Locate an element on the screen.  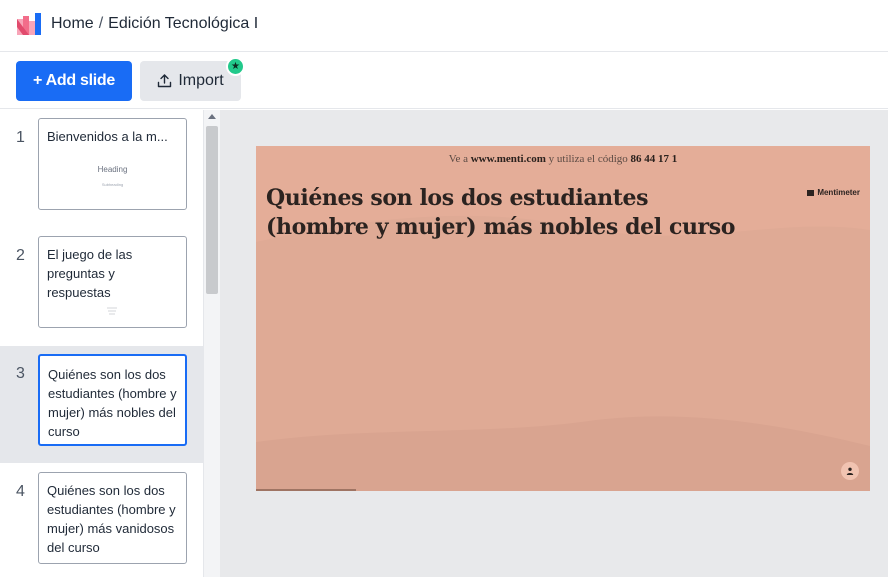
add-slide-label: + Add slide is located at coordinates (74, 80).